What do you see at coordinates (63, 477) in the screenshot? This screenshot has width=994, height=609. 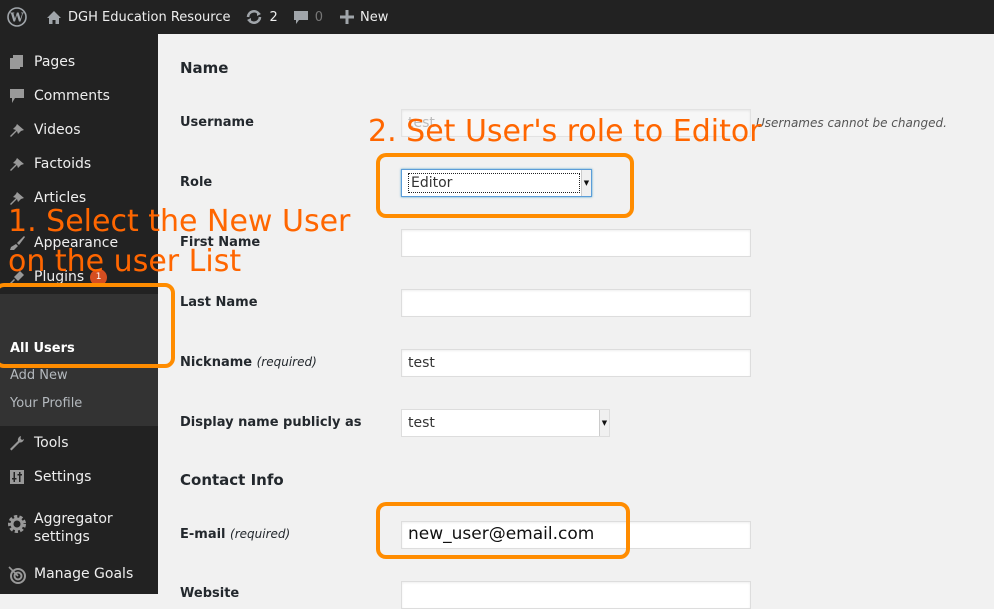 I see `sidebar-item-label: Settings` at bounding box center [63, 477].